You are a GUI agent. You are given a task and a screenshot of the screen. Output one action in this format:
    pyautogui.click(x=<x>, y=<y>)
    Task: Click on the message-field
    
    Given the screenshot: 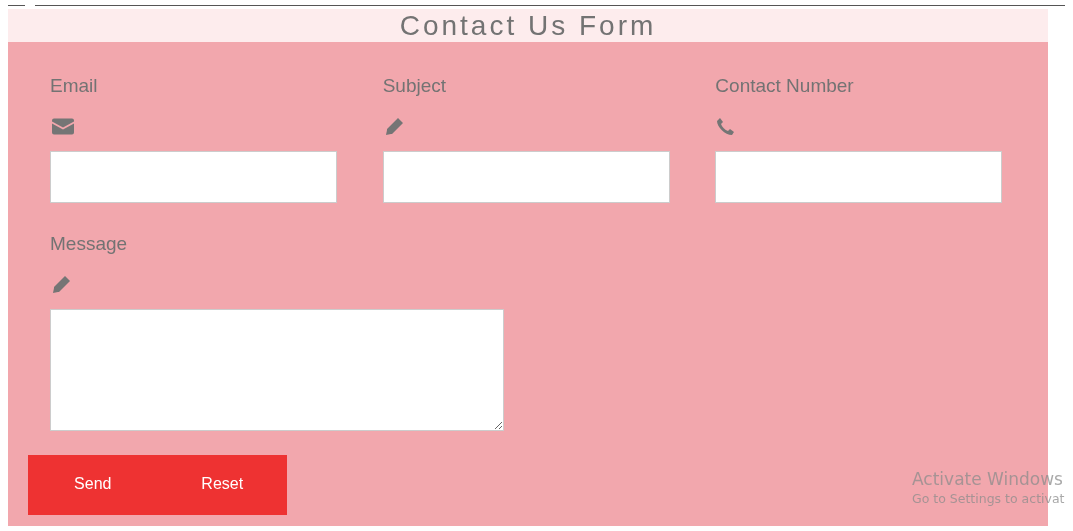 What is the action you would take?
    pyautogui.click(x=277, y=370)
    